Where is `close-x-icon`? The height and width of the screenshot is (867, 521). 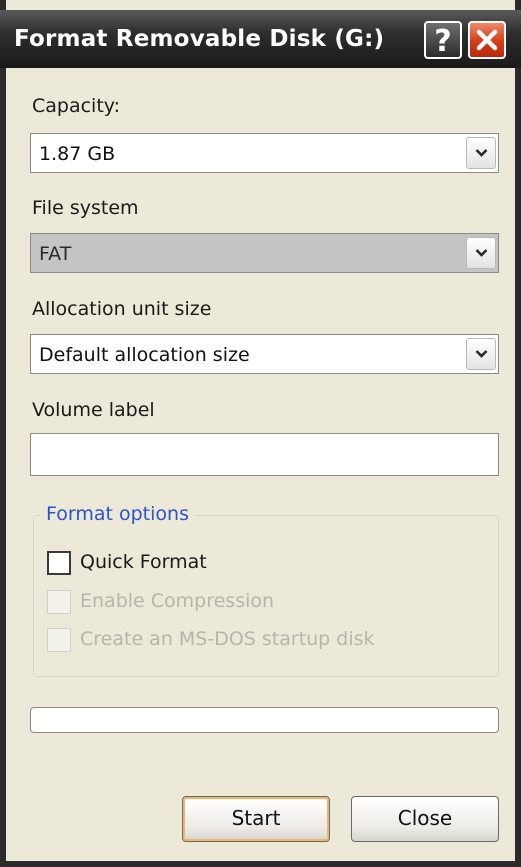 close-x-icon is located at coordinates (487, 40).